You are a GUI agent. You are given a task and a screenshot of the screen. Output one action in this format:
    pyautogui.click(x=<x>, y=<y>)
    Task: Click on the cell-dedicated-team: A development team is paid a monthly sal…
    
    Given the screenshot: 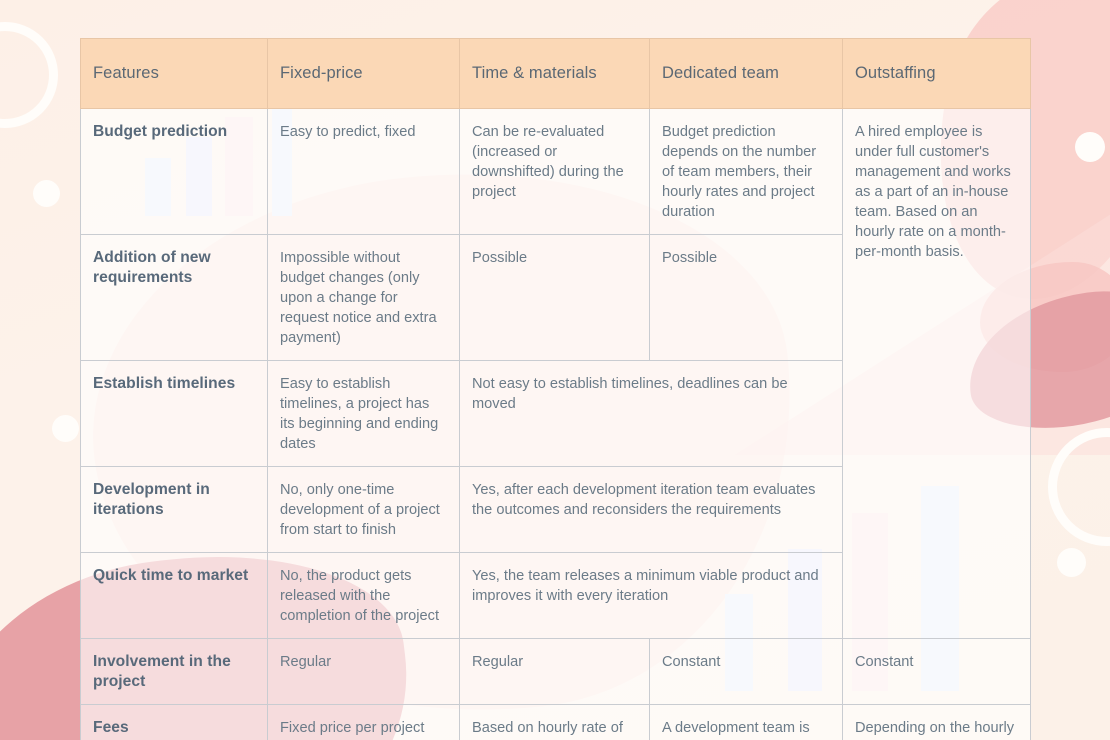 What is the action you would take?
    pyautogui.click(x=746, y=722)
    